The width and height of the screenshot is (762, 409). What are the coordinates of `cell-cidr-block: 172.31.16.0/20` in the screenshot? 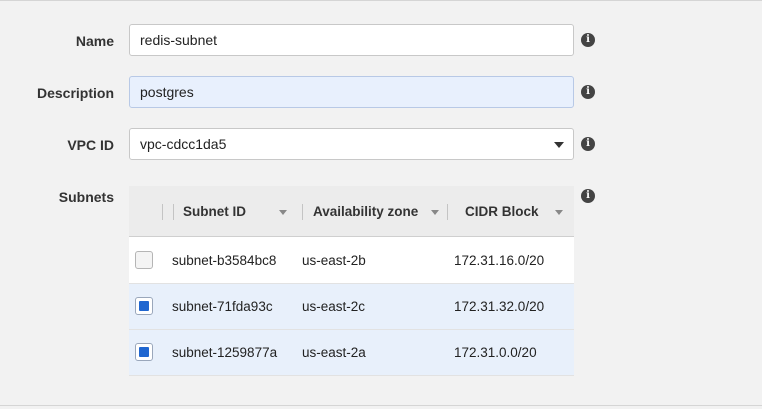 It's located at (499, 260).